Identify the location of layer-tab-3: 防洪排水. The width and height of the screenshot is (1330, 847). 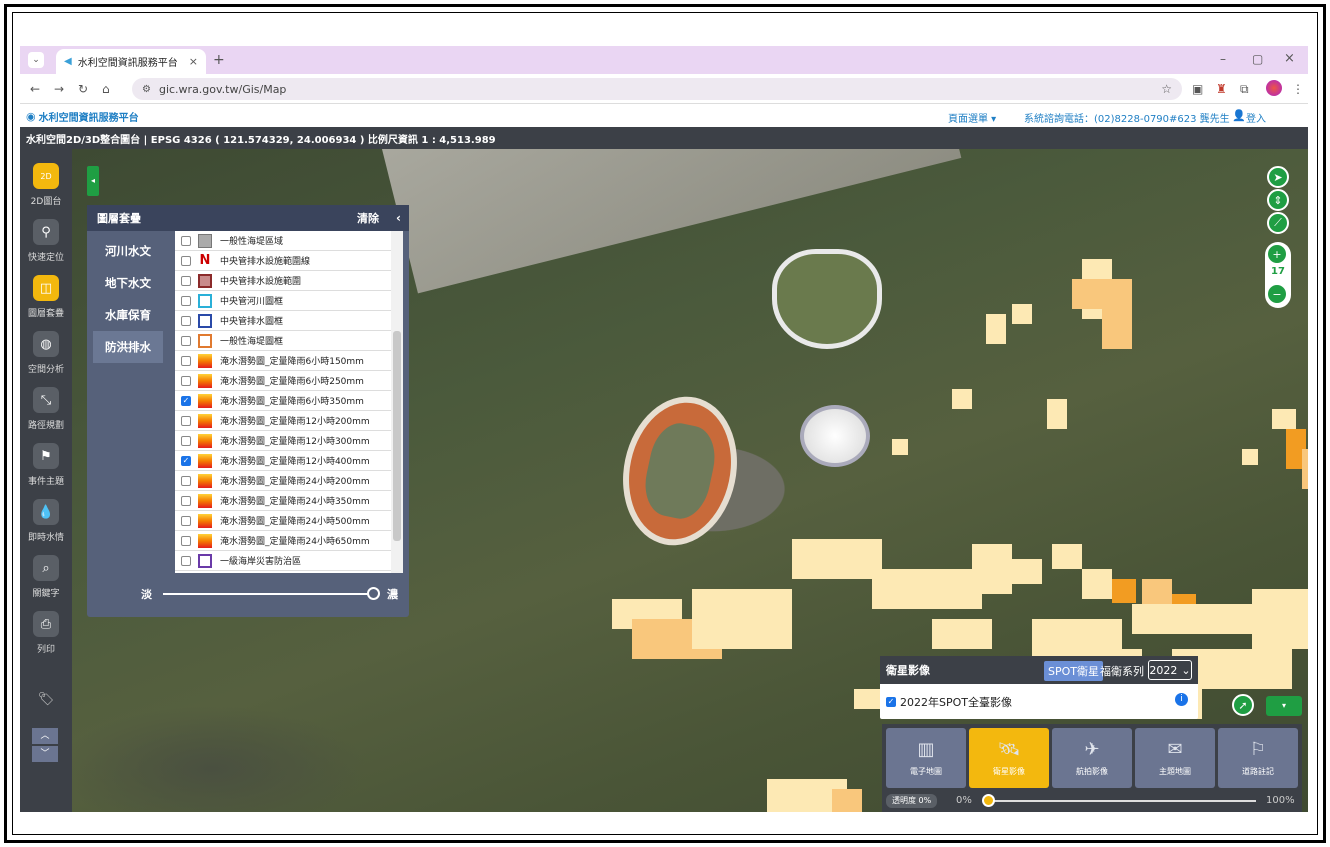
(128, 347).